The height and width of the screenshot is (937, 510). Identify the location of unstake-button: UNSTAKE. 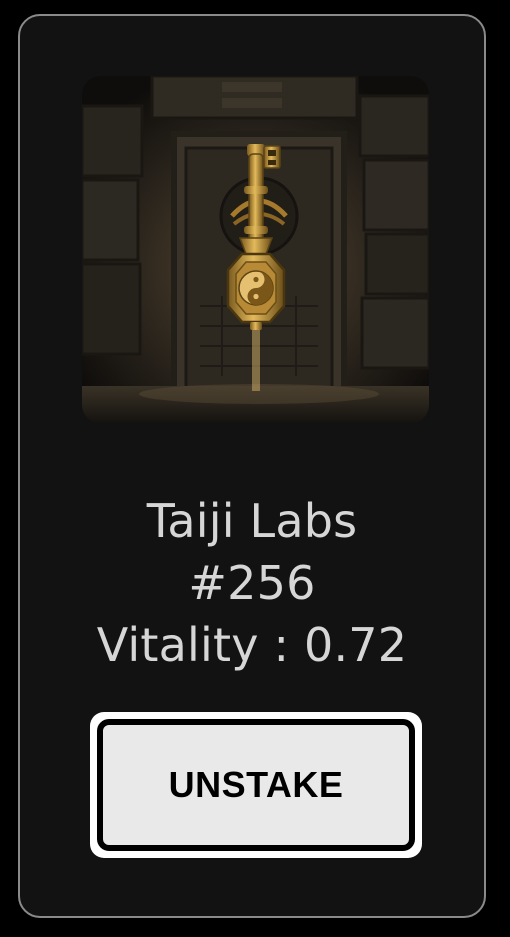
(256, 785).